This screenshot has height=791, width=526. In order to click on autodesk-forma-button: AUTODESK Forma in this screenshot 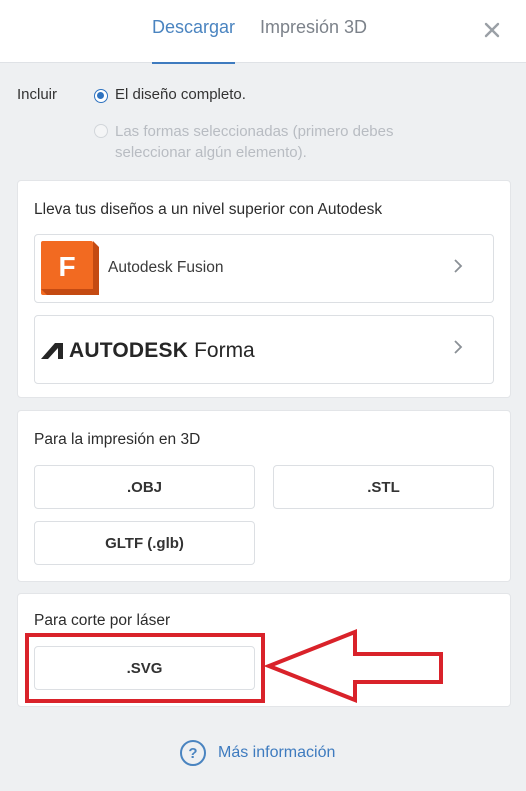, I will do `click(264, 349)`.